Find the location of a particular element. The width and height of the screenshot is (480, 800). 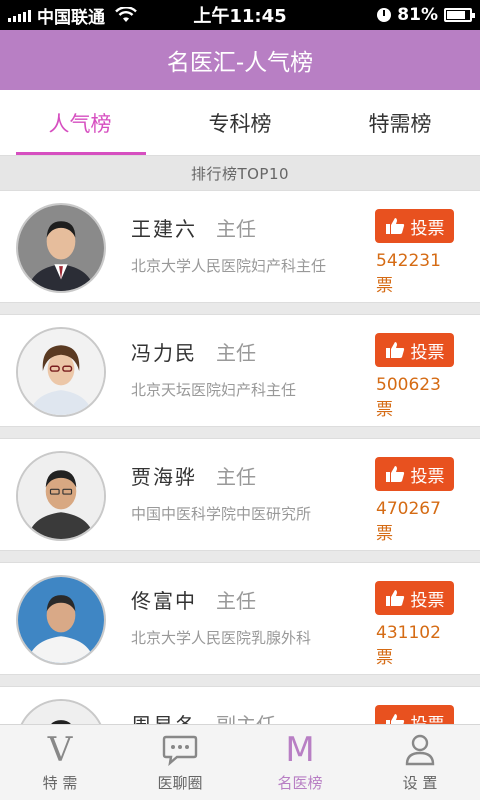

nav-famous-doctors: M 名医榜 is located at coordinates (300, 762).